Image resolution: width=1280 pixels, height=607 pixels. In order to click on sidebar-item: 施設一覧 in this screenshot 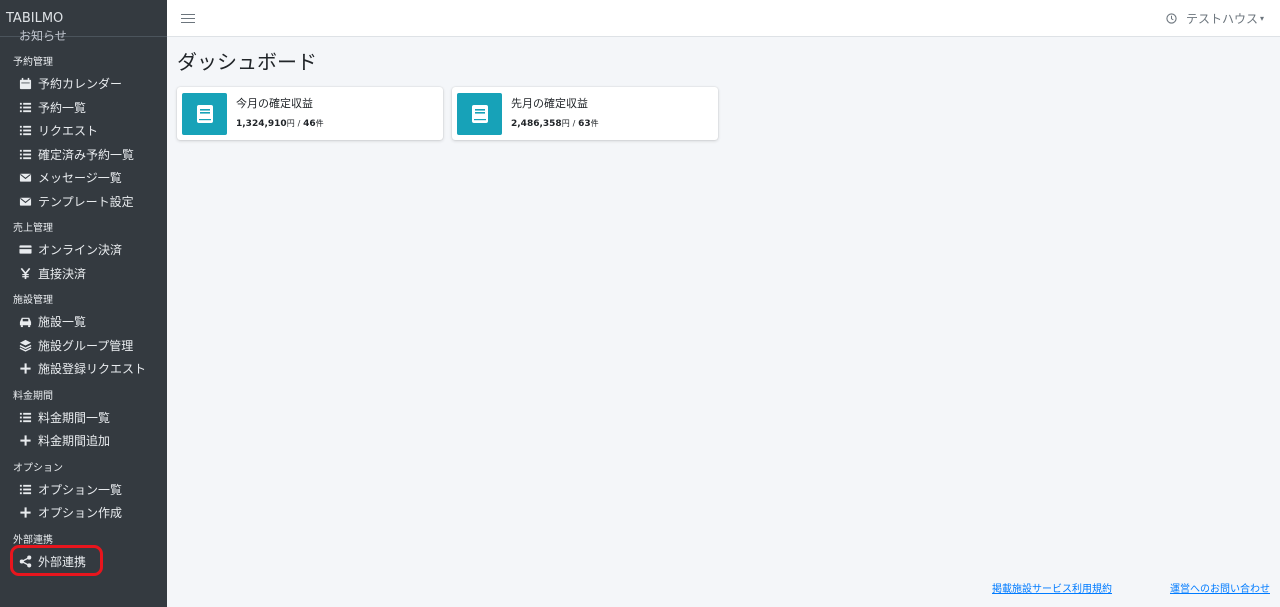, I will do `click(83, 322)`.